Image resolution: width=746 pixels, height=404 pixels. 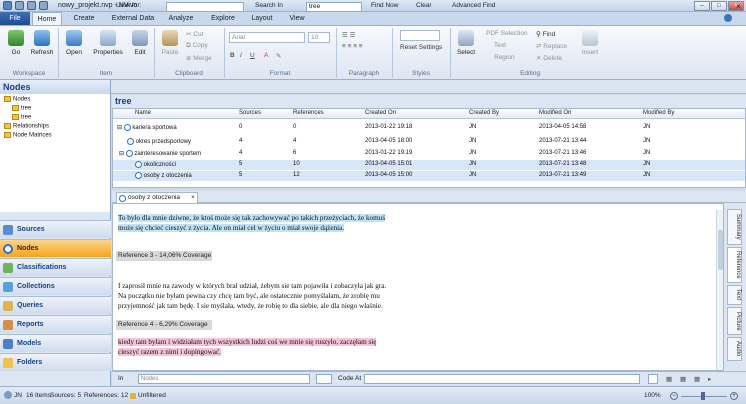 I want to click on col-created-on: Created On, so click(x=380, y=113).